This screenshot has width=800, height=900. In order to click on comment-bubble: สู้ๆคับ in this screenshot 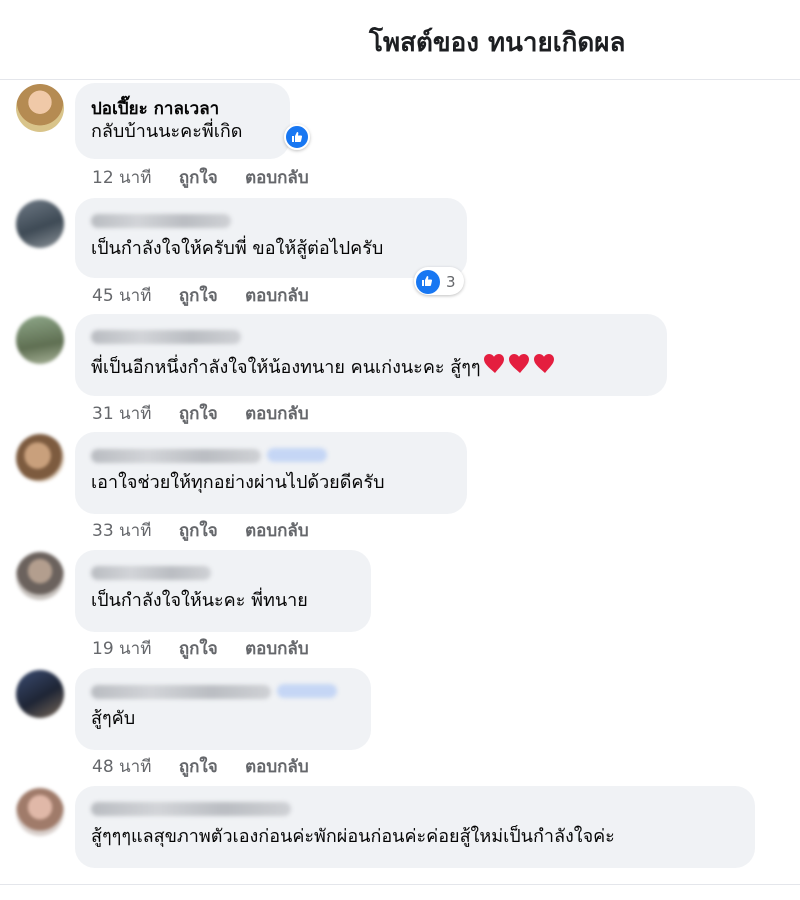, I will do `click(223, 709)`.